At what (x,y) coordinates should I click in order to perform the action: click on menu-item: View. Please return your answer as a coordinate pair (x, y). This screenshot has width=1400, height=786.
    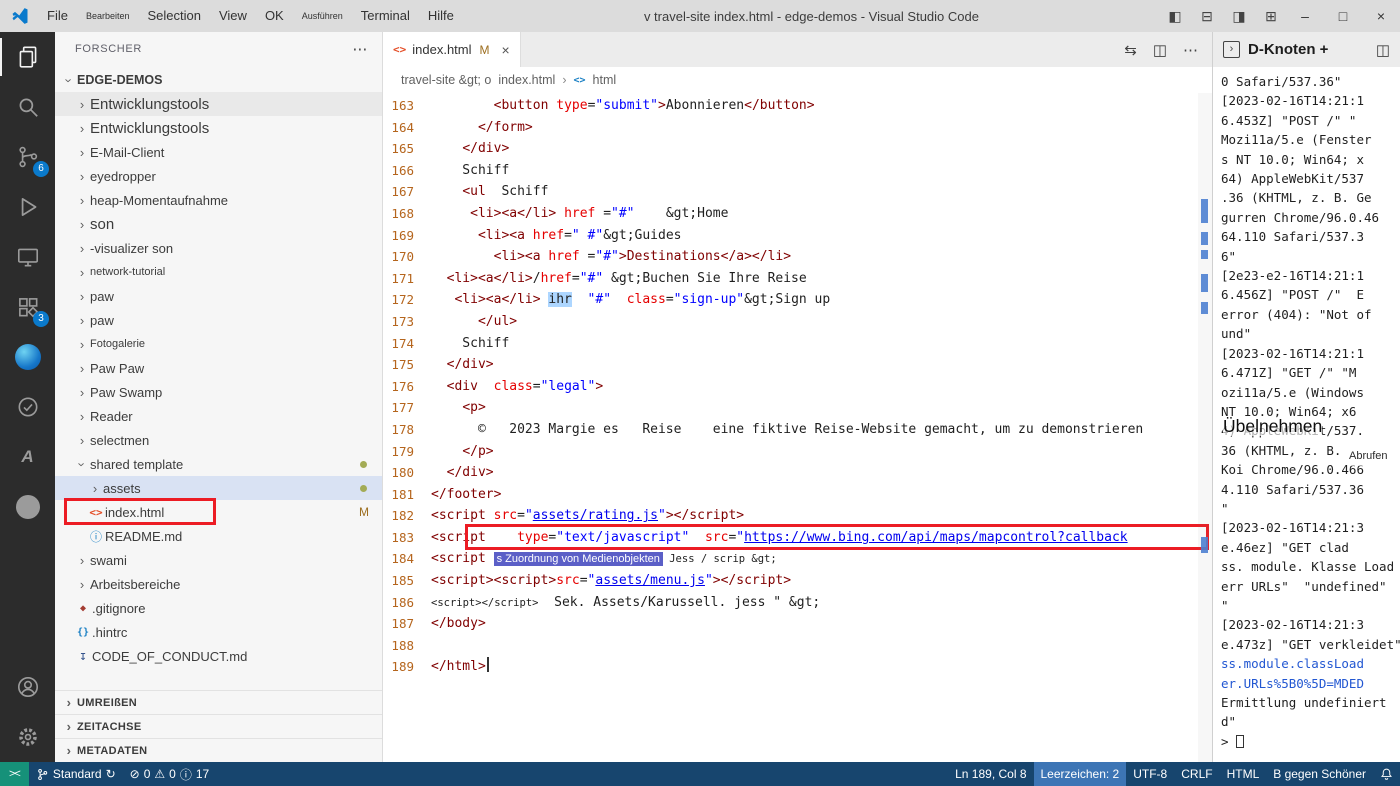
    Looking at the image, I should click on (233, 16).